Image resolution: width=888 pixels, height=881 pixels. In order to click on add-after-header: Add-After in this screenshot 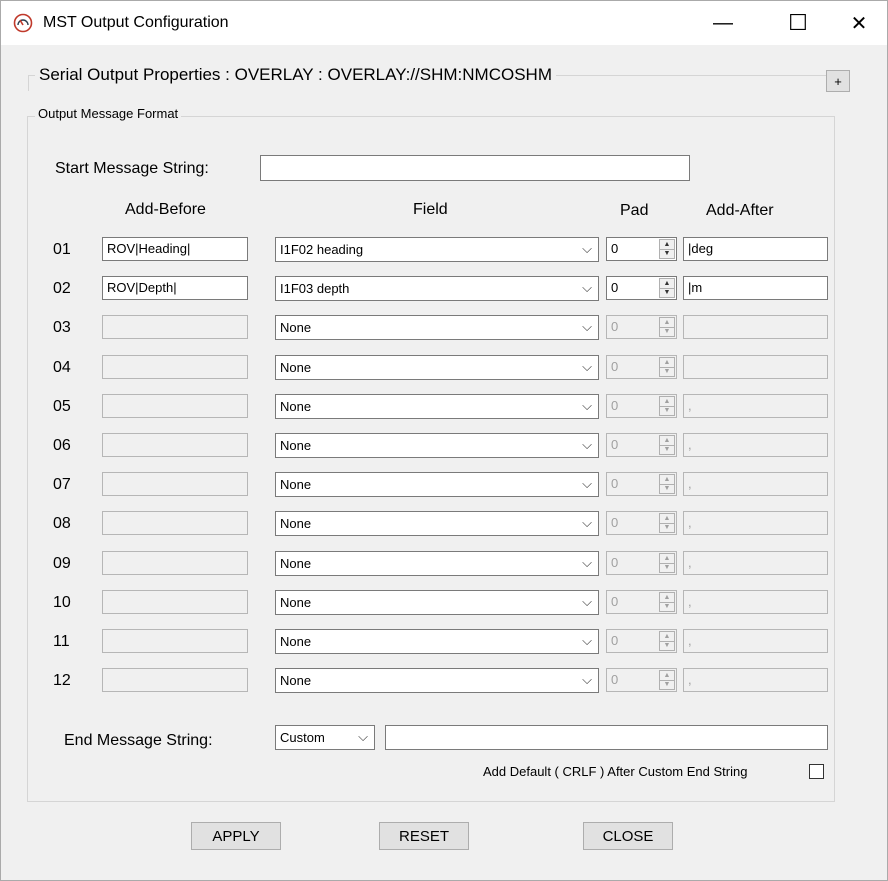, I will do `click(740, 210)`.